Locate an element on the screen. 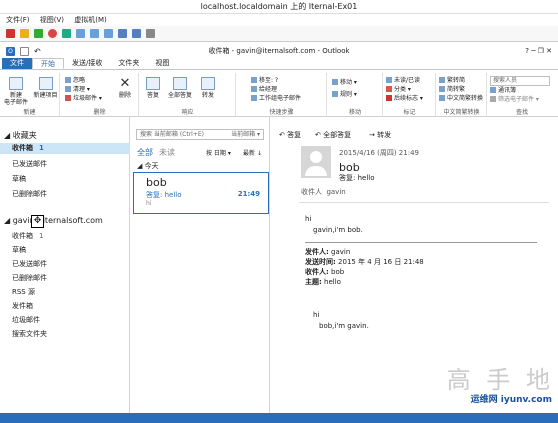 The height and width of the screenshot is (423, 558). reading-forward-button: → 转发 is located at coordinates (380, 135).